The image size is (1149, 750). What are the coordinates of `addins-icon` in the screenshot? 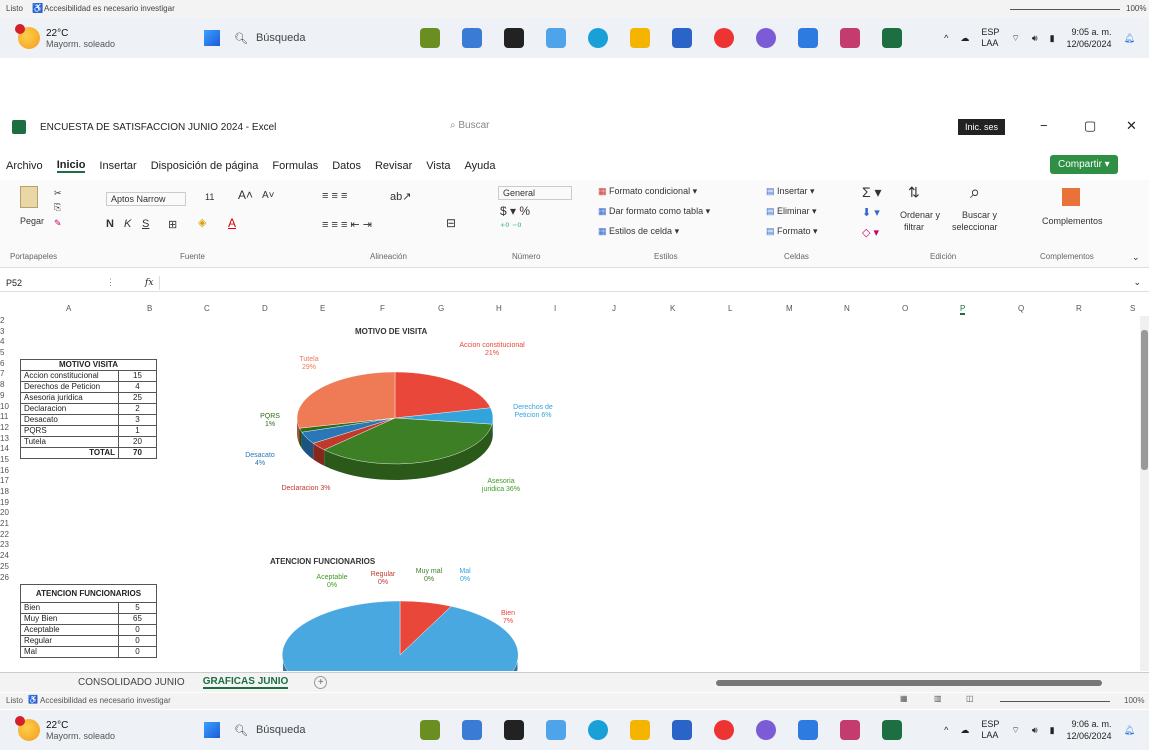 It's located at (1071, 197).